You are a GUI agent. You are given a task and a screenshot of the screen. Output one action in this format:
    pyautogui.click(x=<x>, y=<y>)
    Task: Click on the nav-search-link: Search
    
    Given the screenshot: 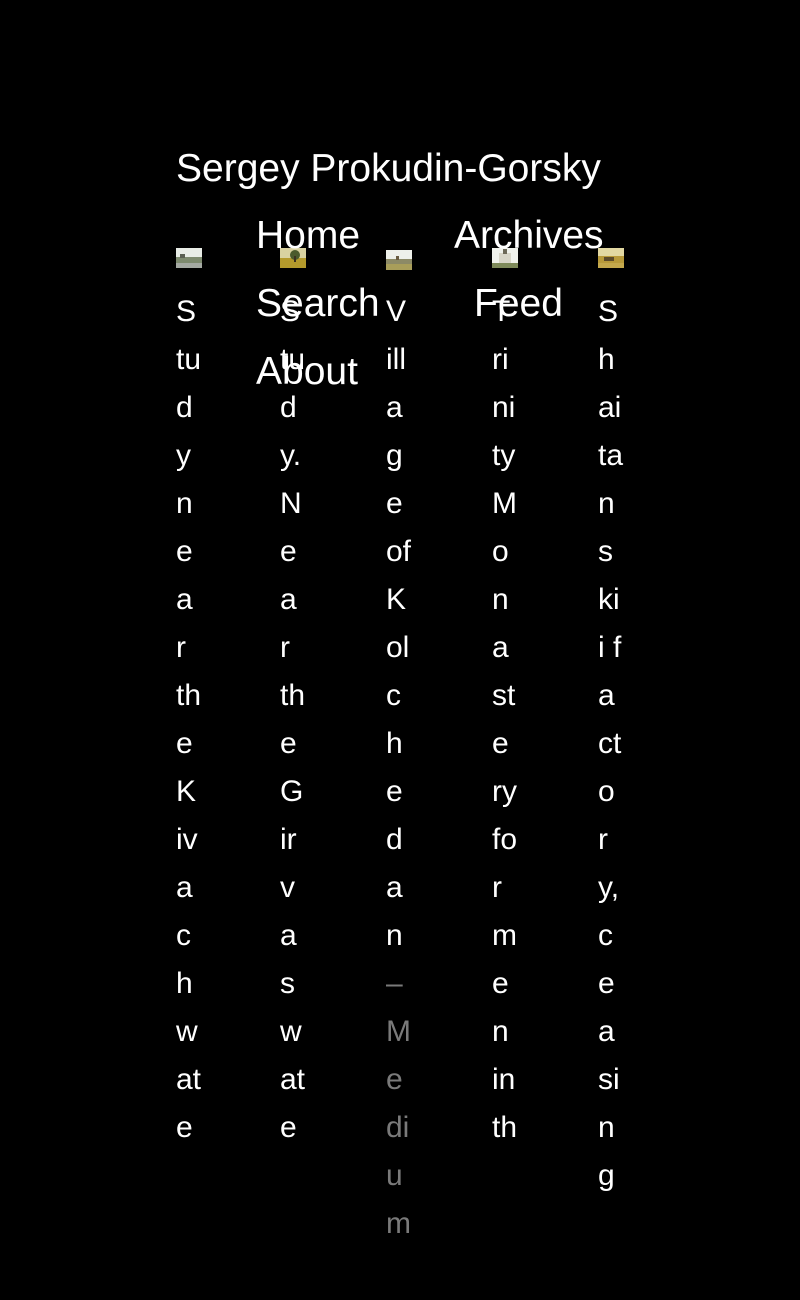 What is the action you would take?
    pyautogui.click(x=318, y=304)
    